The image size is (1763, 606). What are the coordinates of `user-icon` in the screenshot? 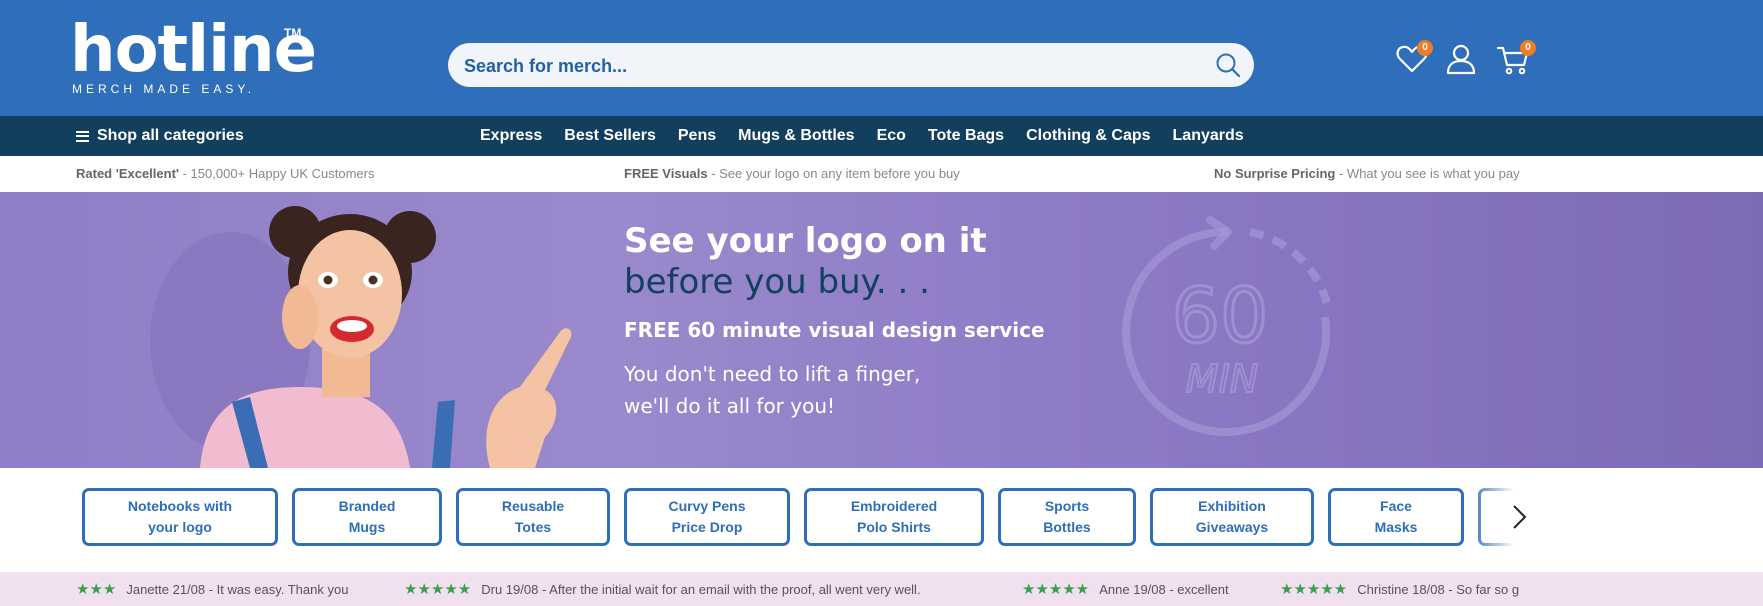 It's located at (1461, 59).